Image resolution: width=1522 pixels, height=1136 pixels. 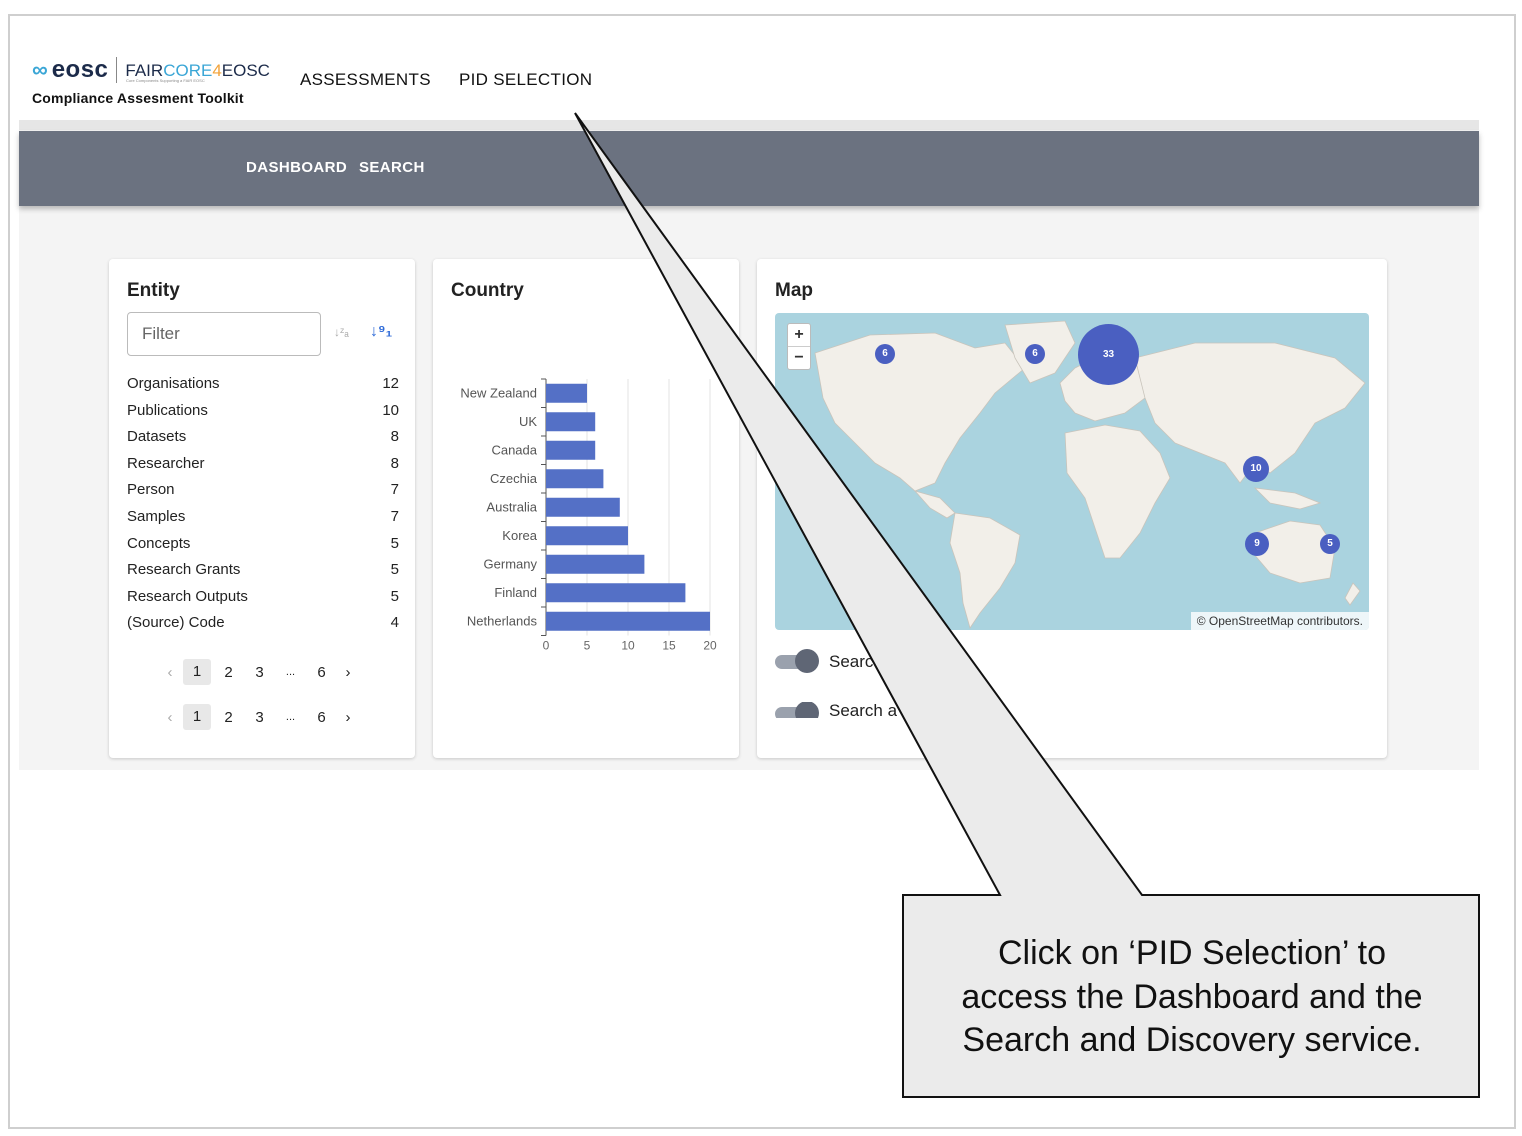 What do you see at coordinates (1192, 1040) in the screenshot?
I see `callout-line: Search and Discovery service.` at bounding box center [1192, 1040].